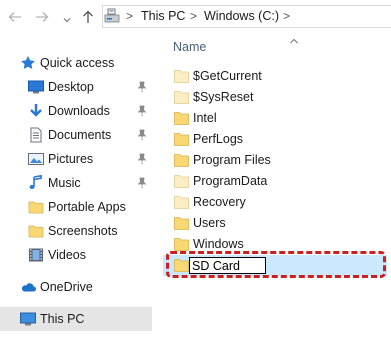 The height and width of the screenshot is (338, 391). Describe the element at coordinates (205, 118) in the screenshot. I see `file-name: Intel` at that location.